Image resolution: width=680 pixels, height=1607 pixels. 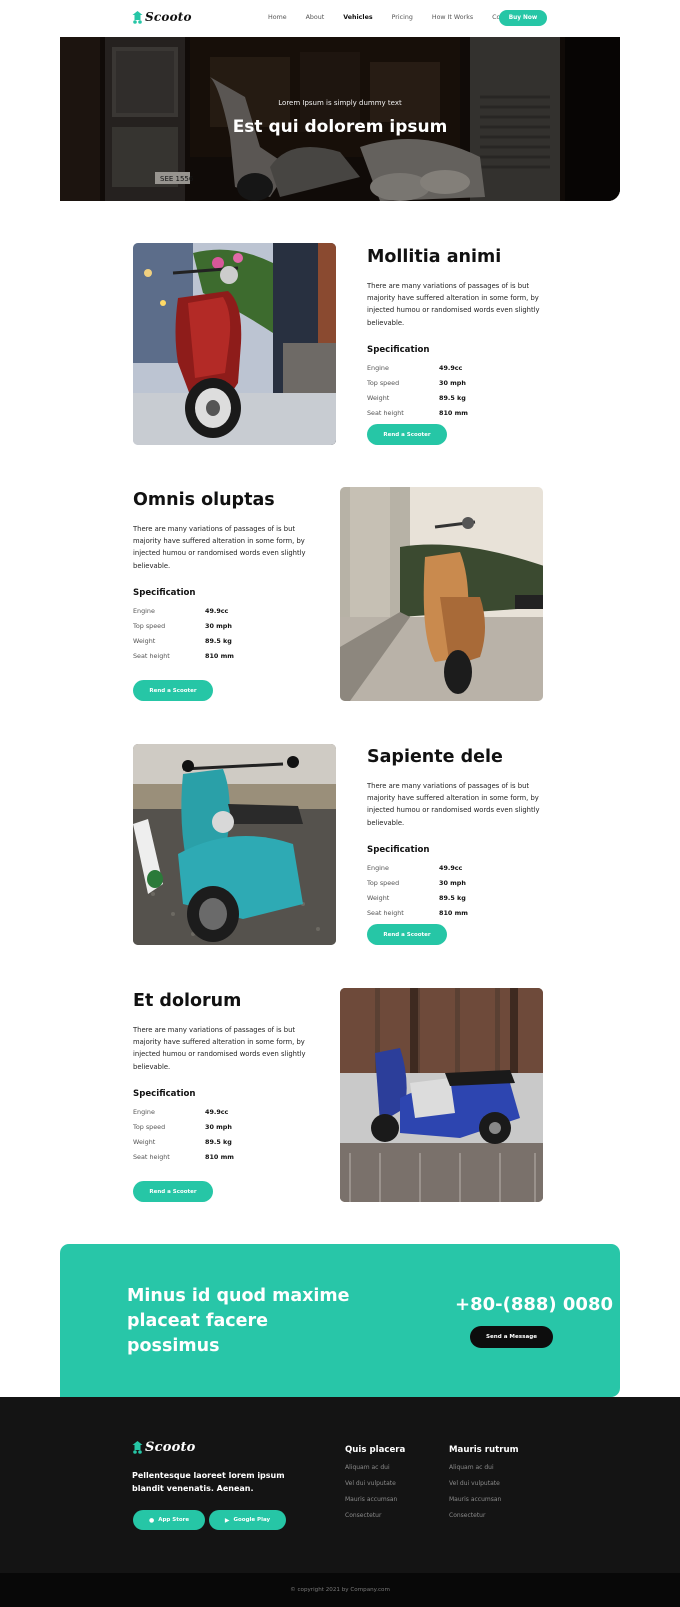 I want to click on brand-logo: Scooto, so click(x=162, y=17).